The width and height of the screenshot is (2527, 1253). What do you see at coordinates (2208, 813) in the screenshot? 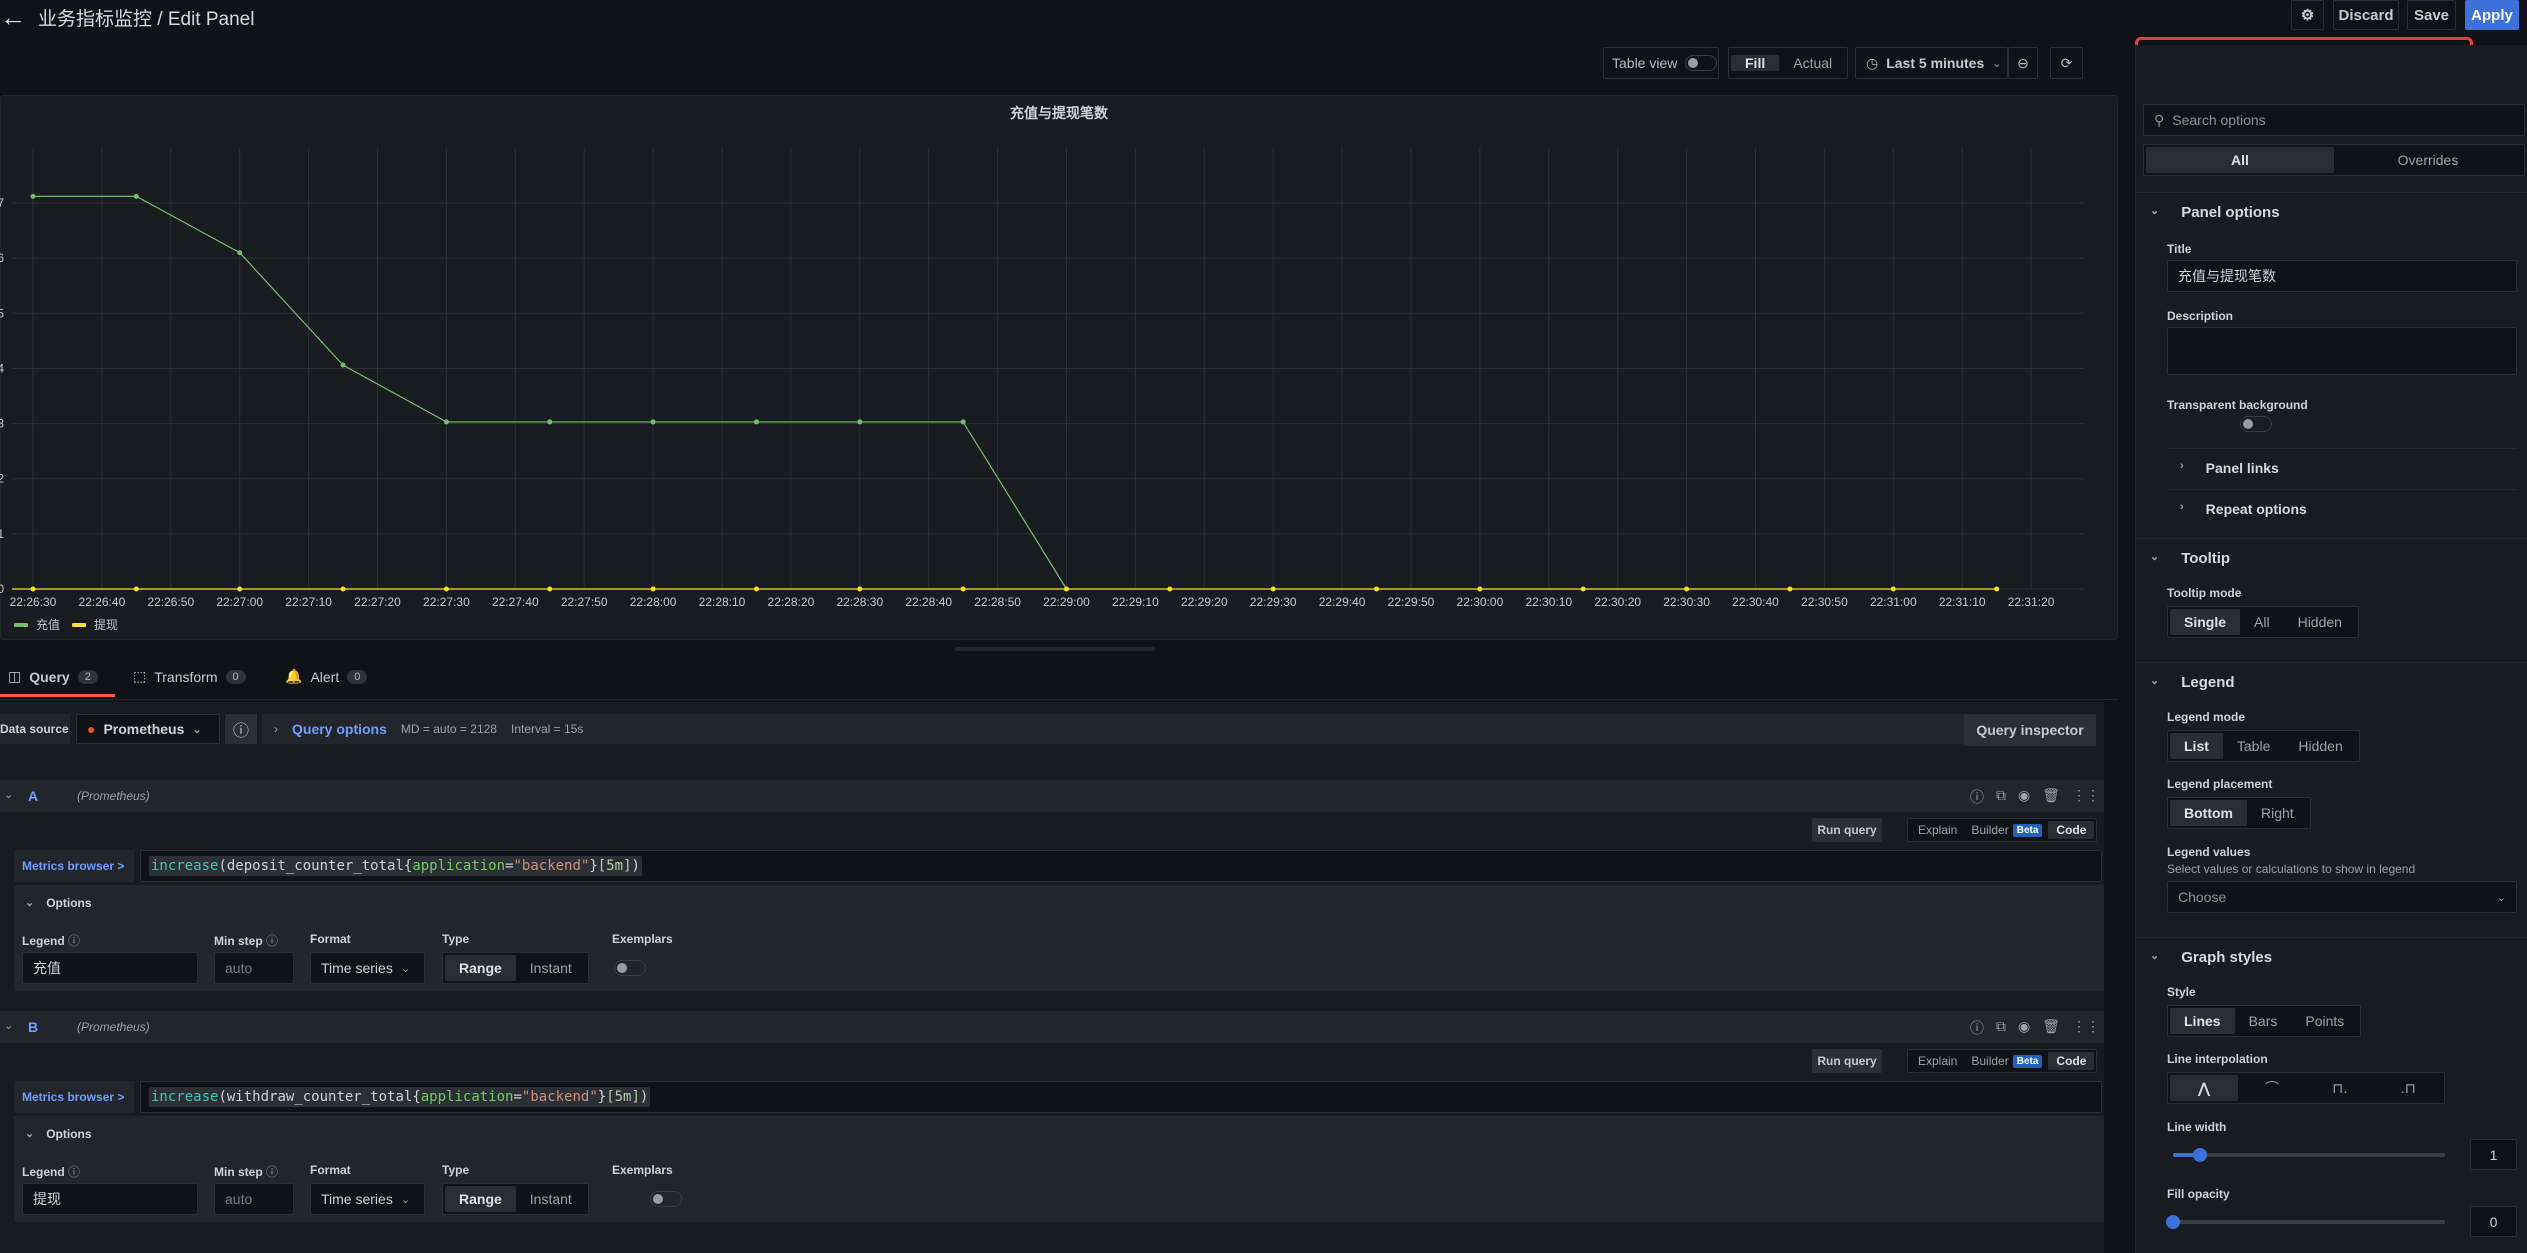
I see `legend-bottom: Bottom` at bounding box center [2208, 813].